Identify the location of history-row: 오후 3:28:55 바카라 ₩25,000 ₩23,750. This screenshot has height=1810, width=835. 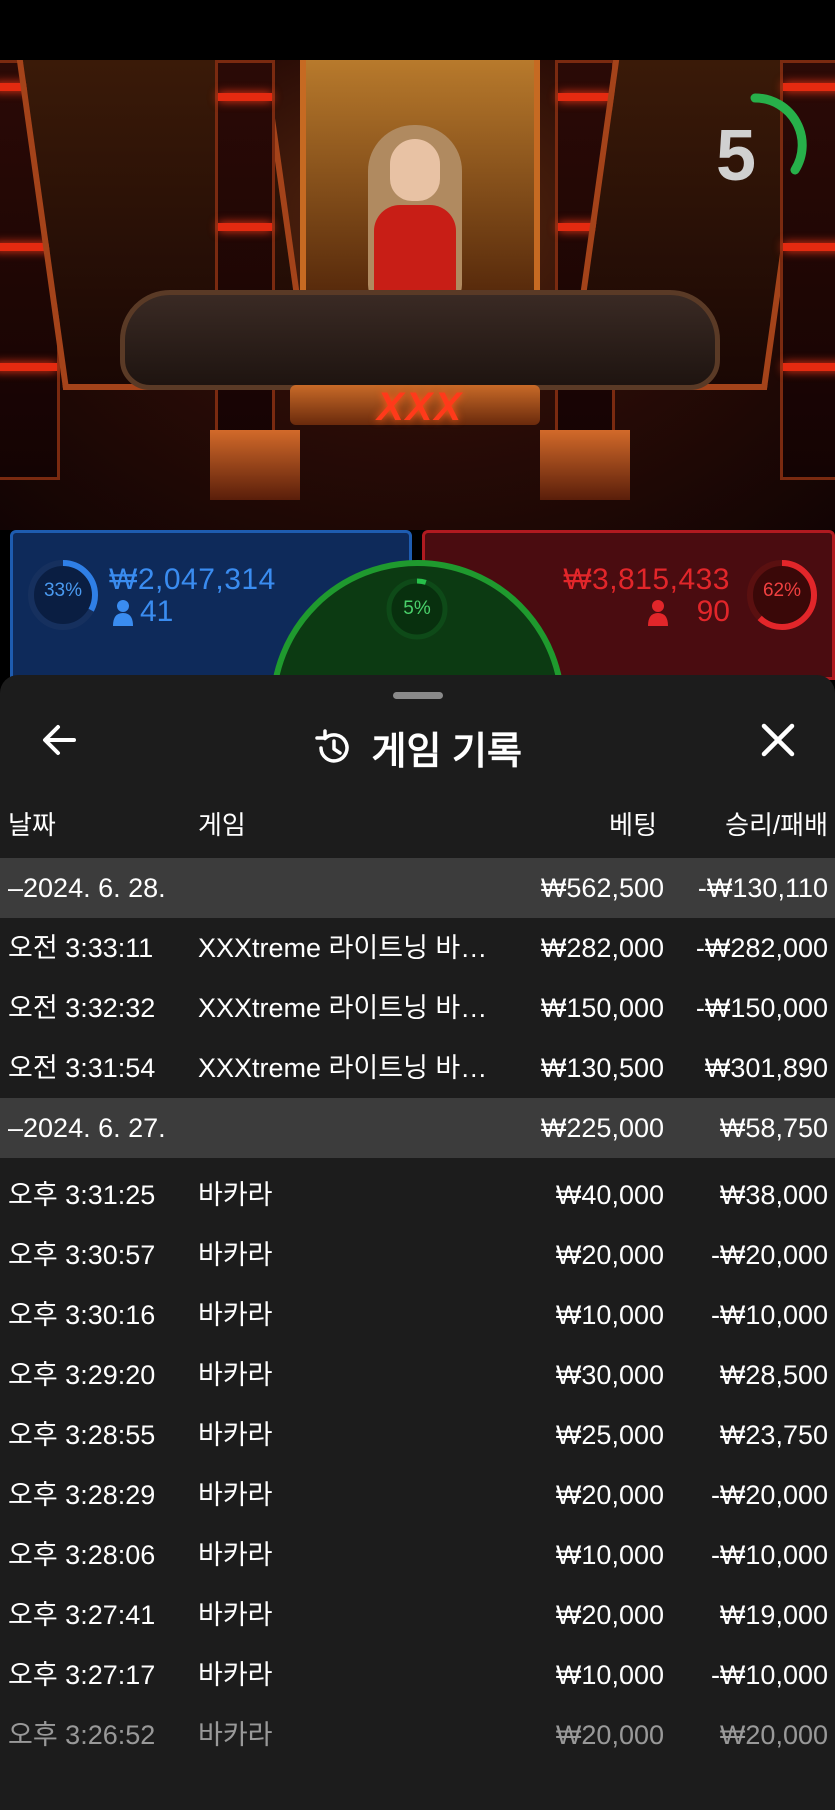
(417, 1435).